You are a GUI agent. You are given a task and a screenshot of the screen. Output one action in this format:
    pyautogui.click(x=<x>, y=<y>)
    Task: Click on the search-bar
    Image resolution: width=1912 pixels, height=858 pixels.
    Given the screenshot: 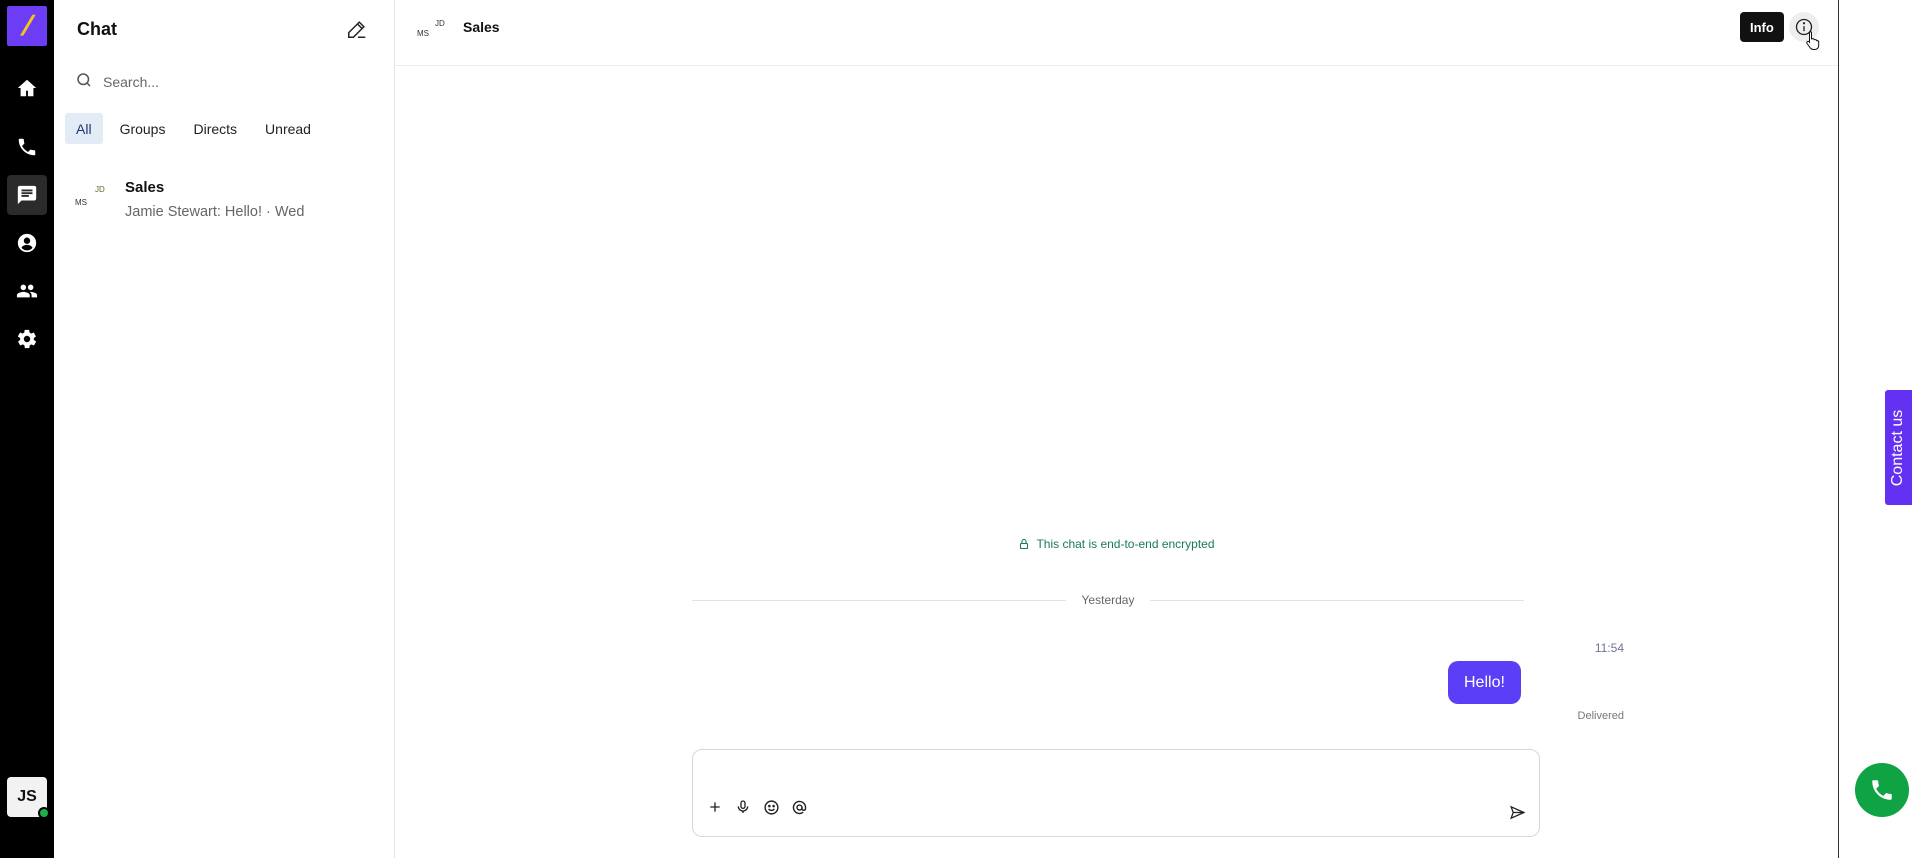 What is the action you would take?
    pyautogui.click(x=225, y=82)
    